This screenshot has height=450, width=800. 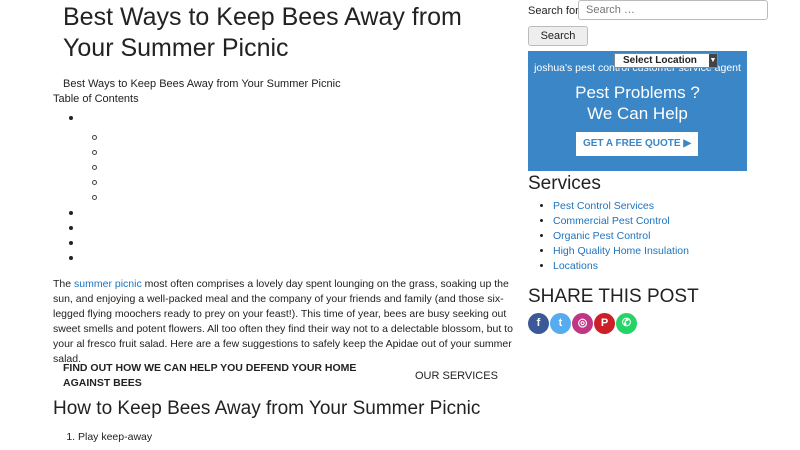 I want to click on instagram-icon: ◎, so click(x=582, y=323).